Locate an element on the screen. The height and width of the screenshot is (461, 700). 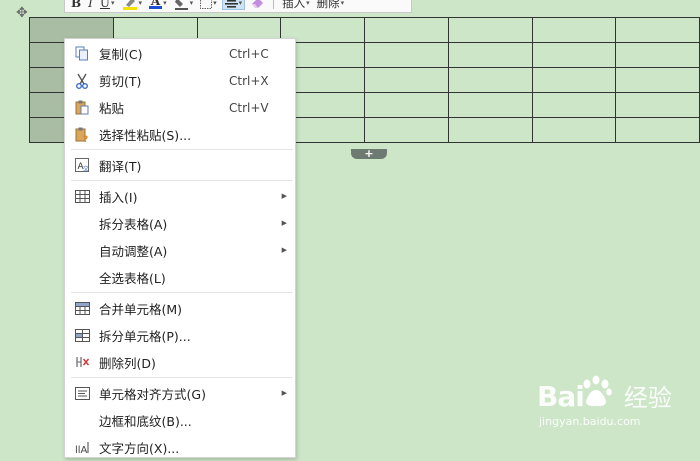
menu-item-autofit: 自动调整(A) ▶ is located at coordinates (180, 250).